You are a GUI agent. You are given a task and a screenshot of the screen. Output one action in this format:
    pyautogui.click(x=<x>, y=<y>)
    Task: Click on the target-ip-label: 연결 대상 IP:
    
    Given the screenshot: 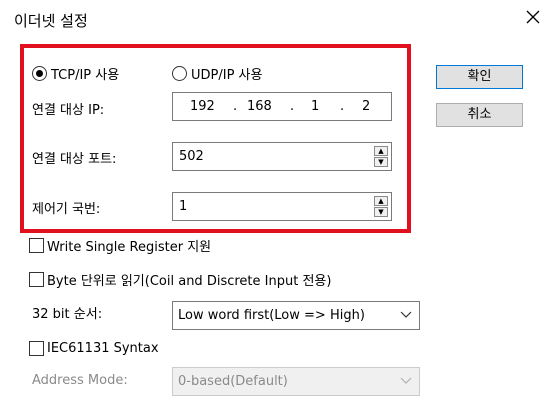 What is the action you would take?
    pyautogui.click(x=68, y=110)
    